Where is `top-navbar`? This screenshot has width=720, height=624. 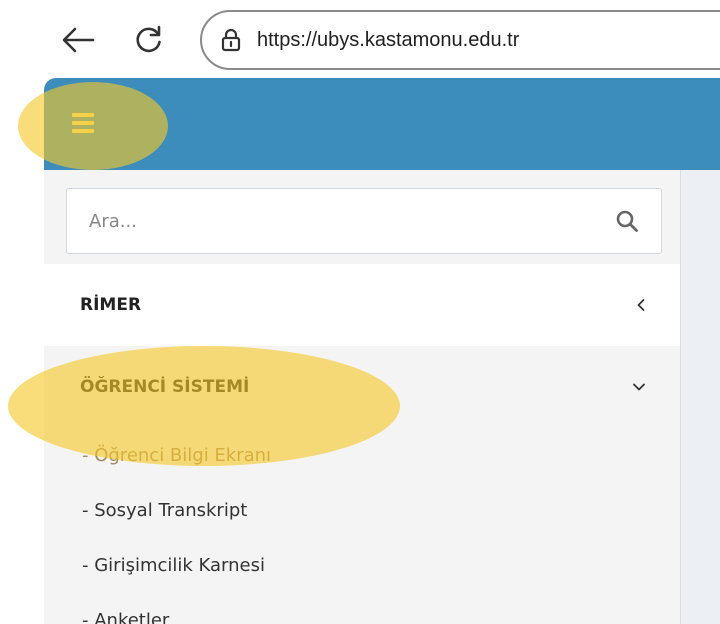
top-navbar is located at coordinates (382, 124).